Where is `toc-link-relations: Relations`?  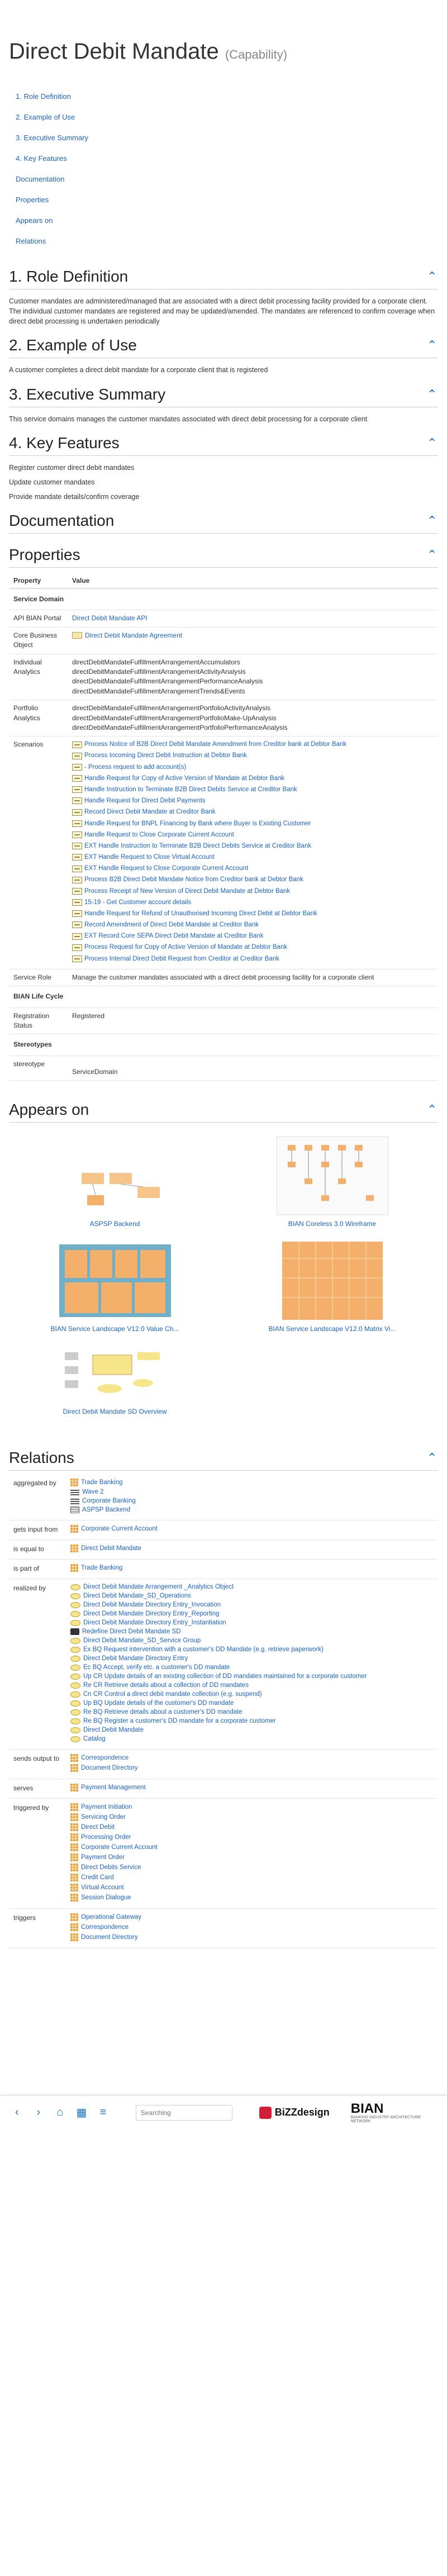 toc-link-relations: Relations is located at coordinates (31, 241).